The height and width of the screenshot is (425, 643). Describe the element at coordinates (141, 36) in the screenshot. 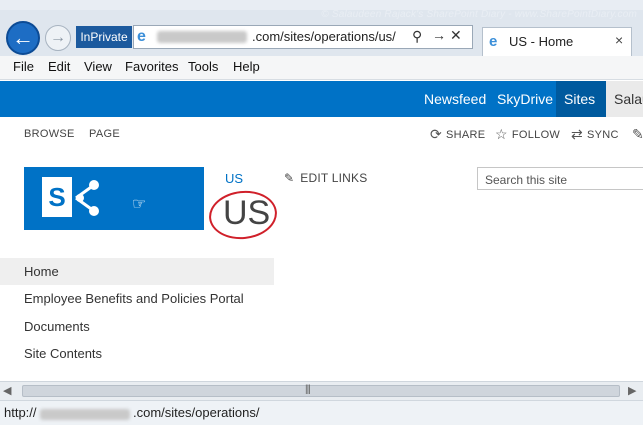

I see `ie-page-icon: e` at that location.